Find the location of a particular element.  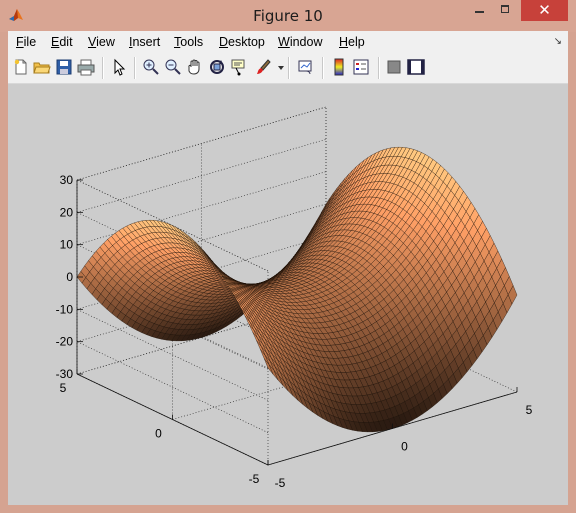

x-tick-label: -5 is located at coordinates (280, 483).